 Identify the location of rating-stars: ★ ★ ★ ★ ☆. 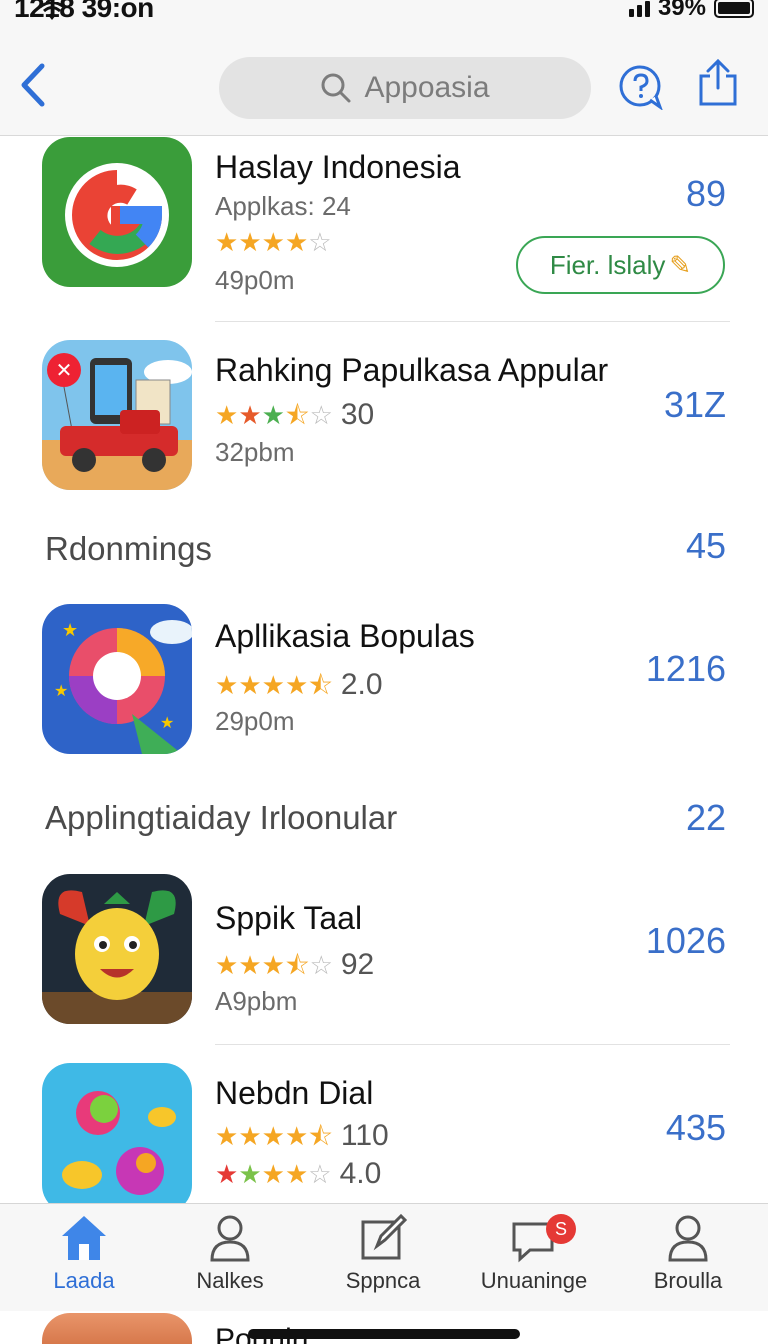
(273, 242).